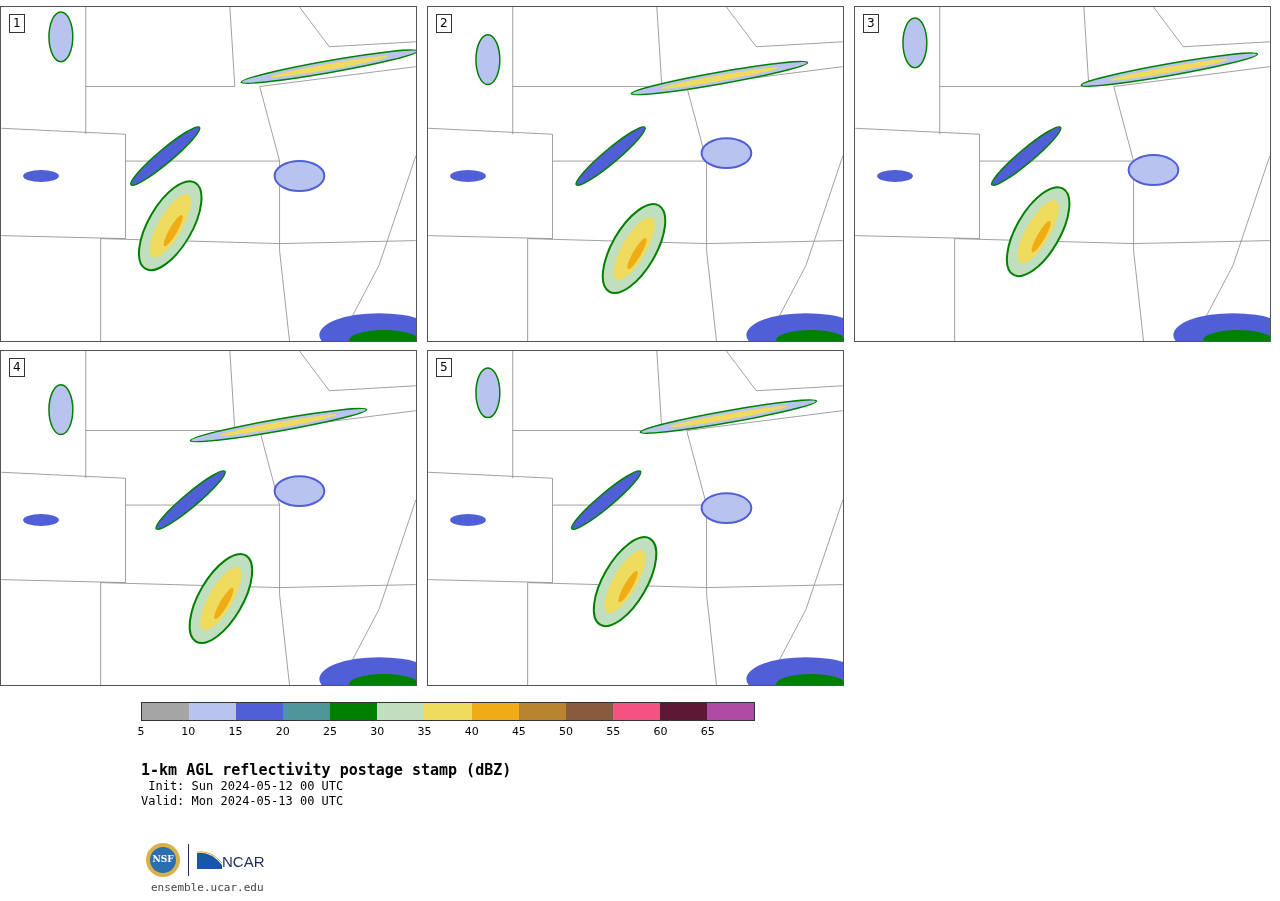  Describe the element at coordinates (17, 23) in the screenshot. I see `panel-number: 1` at that location.